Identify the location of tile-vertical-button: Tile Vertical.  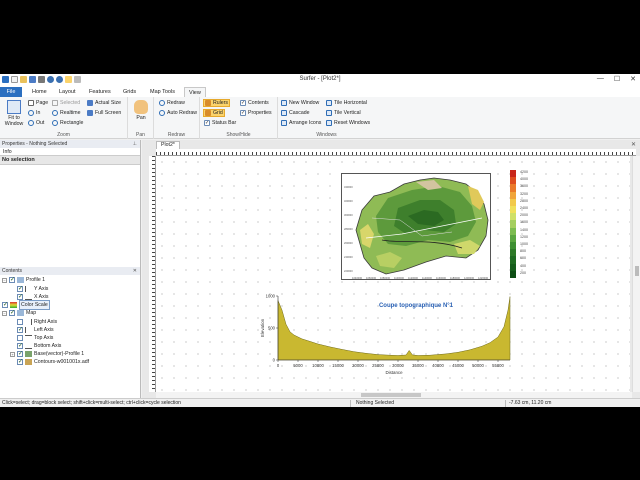
(343, 113).